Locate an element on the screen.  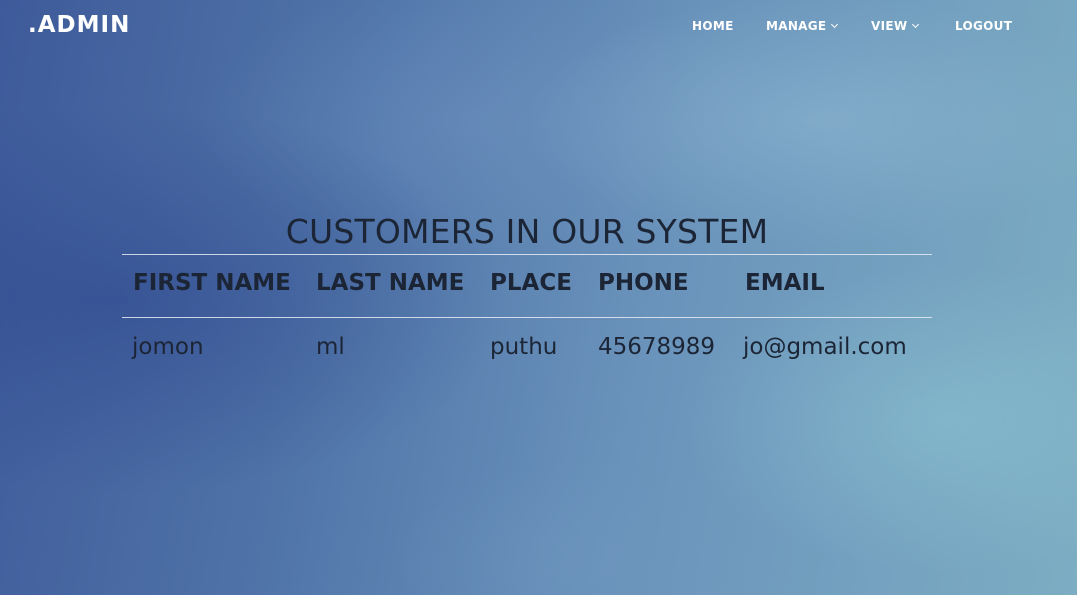
table-top-divider is located at coordinates (527, 254).